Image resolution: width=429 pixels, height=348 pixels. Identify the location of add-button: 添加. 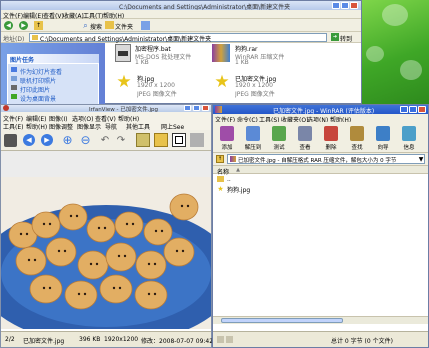
(227, 138).